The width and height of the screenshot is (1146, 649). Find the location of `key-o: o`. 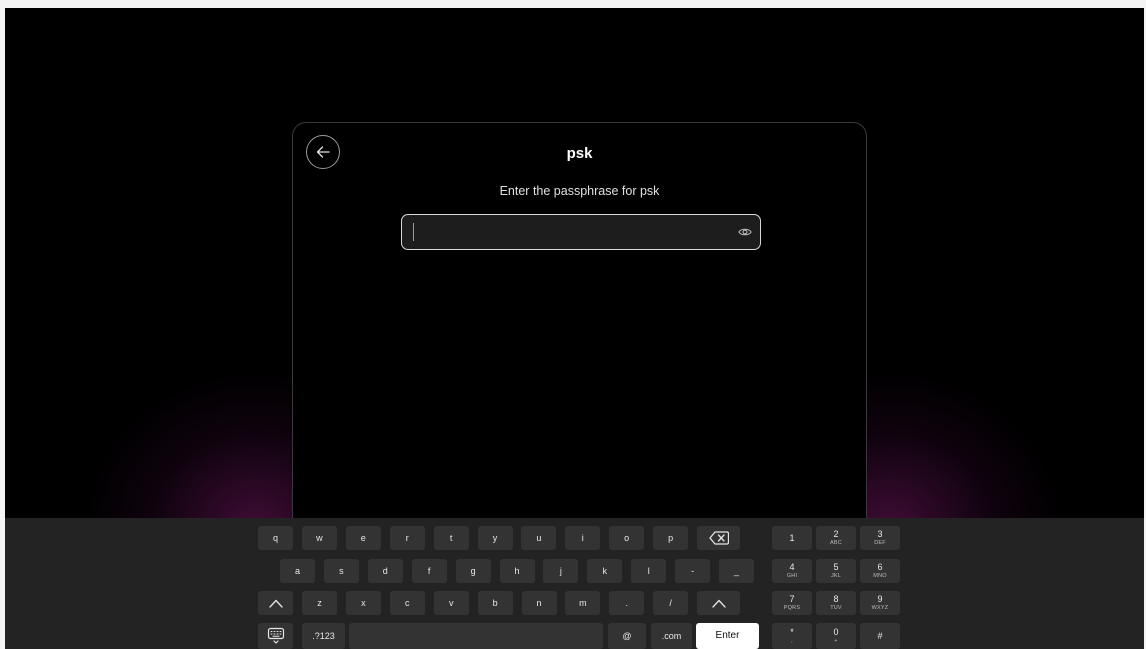

key-o: o is located at coordinates (627, 538).